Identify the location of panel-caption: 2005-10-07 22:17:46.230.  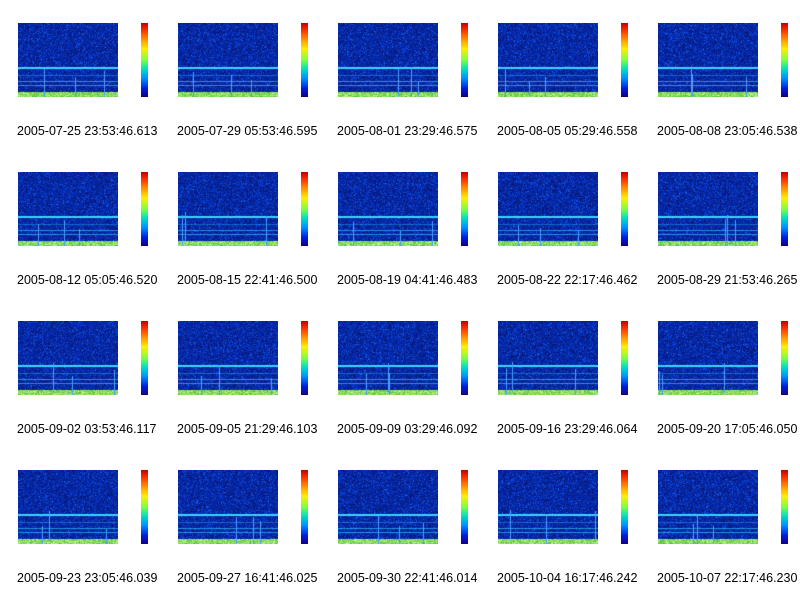
(727, 578).